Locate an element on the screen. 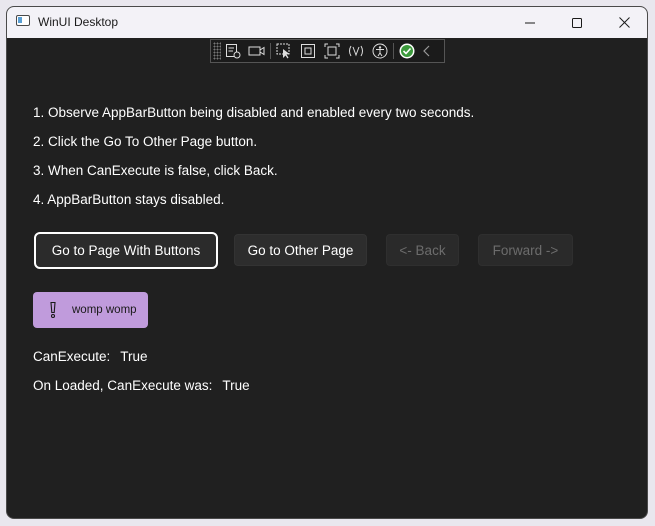  minimize-button is located at coordinates (530, 22).